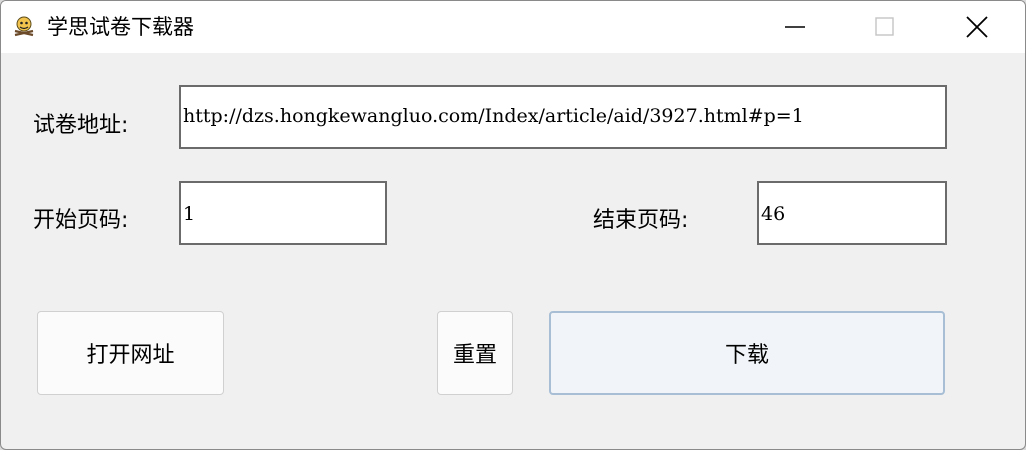  What do you see at coordinates (81, 220) in the screenshot?
I see `start-page-label: 开始页码:` at bounding box center [81, 220].